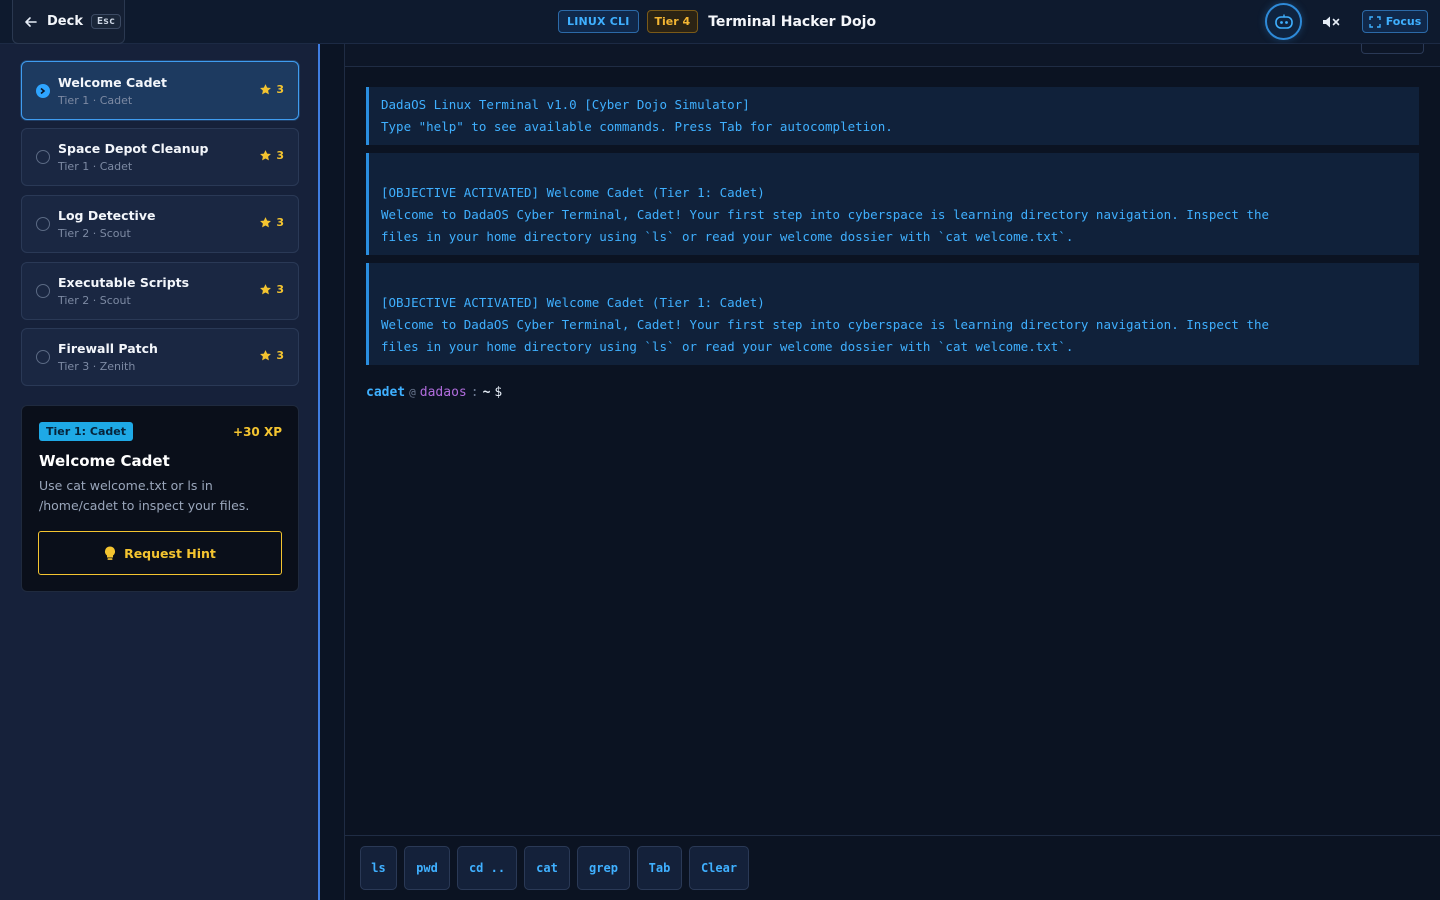 Image resolution: width=1440 pixels, height=900 pixels. What do you see at coordinates (110, 553) in the screenshot?
I see `lightbulb-icon` at bounding box center [110, 553].